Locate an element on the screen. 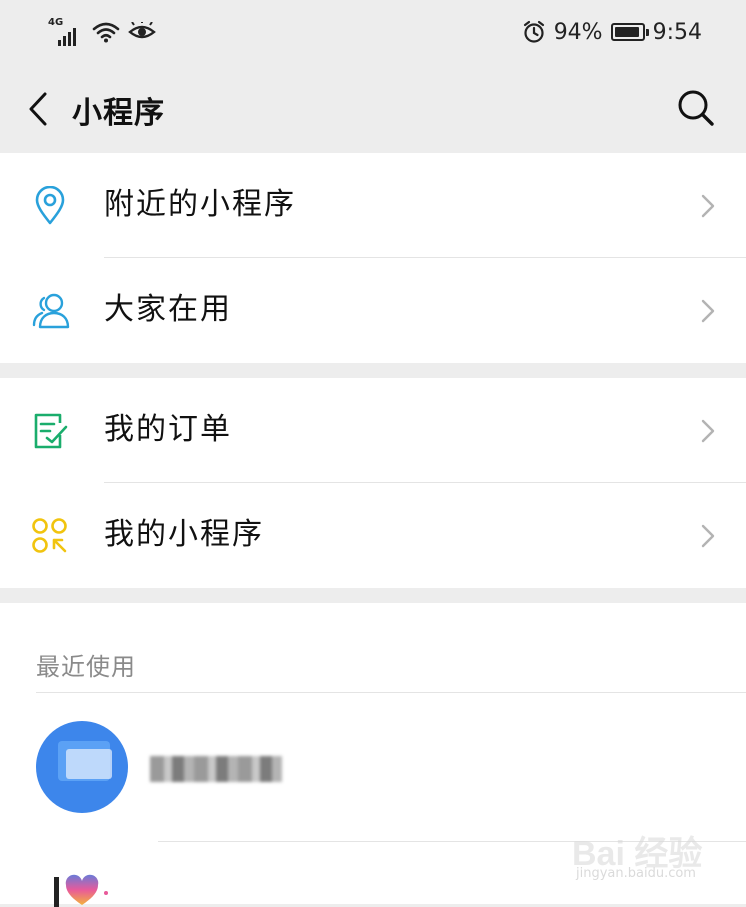 The image size is (746, 907). blue-card-app-icon is located at coordinates (82, 767).